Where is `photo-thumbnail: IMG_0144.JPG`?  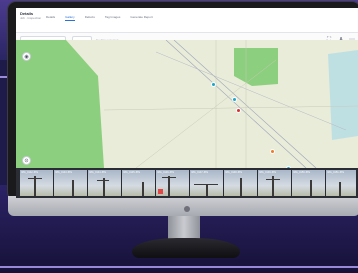
photo-thumbnail: IMG_0144.JPG is located at coordinates (104, 183).